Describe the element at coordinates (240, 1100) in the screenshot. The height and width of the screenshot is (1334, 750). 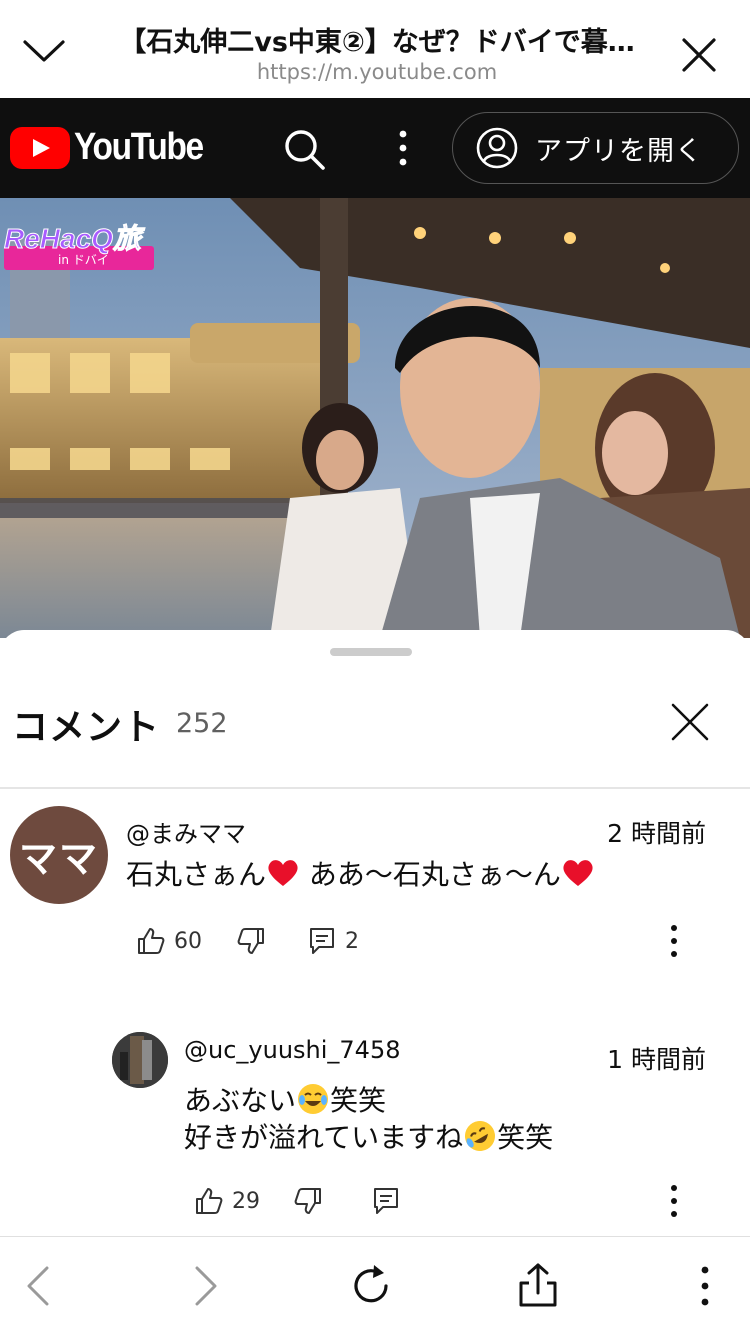
I see `comment-text-part: あぶない` at that location.